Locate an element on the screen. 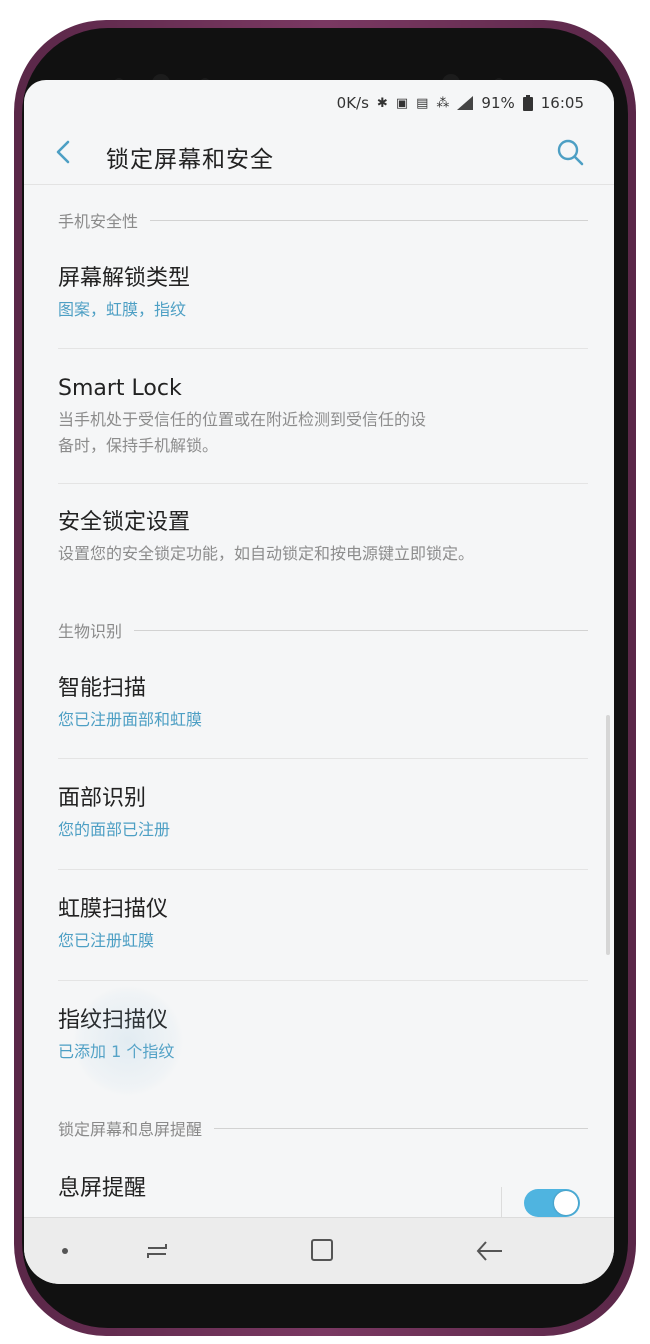 This screenshot has width=650, height=1344. network-speed: 0K/s is located at coordinates (352, 103).